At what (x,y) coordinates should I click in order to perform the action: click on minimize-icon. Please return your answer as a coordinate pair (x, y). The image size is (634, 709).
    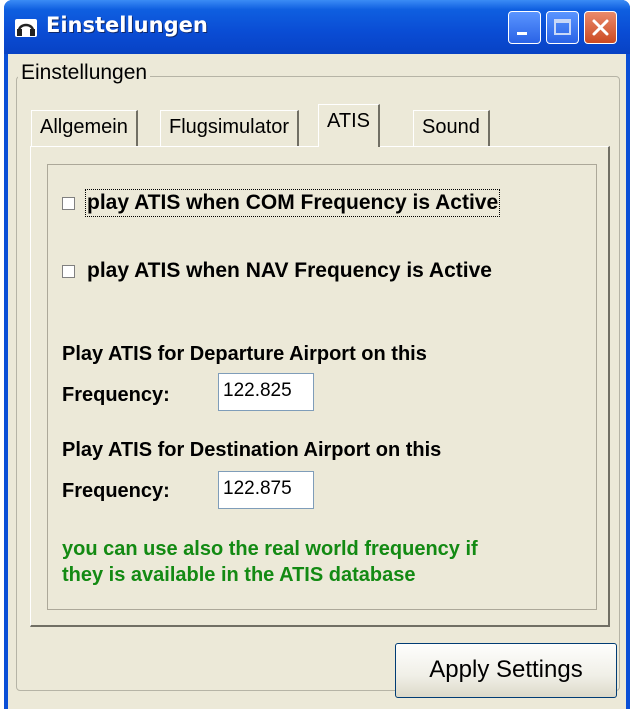
    Looking at the image, I should click on (522, 33).